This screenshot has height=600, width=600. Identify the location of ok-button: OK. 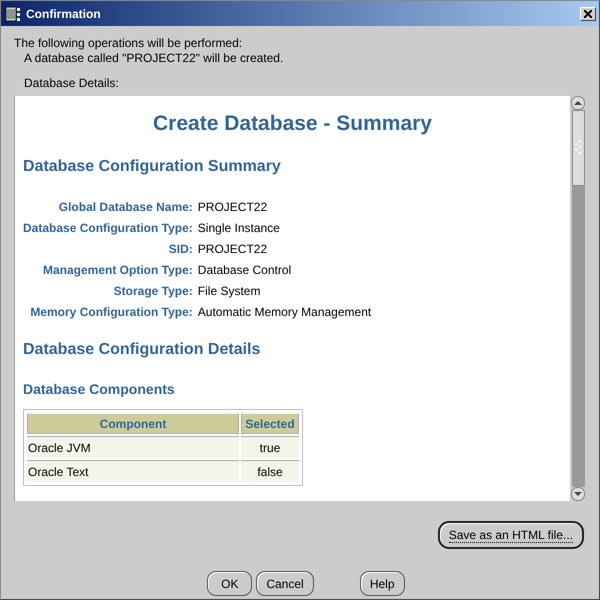
(229, 583).